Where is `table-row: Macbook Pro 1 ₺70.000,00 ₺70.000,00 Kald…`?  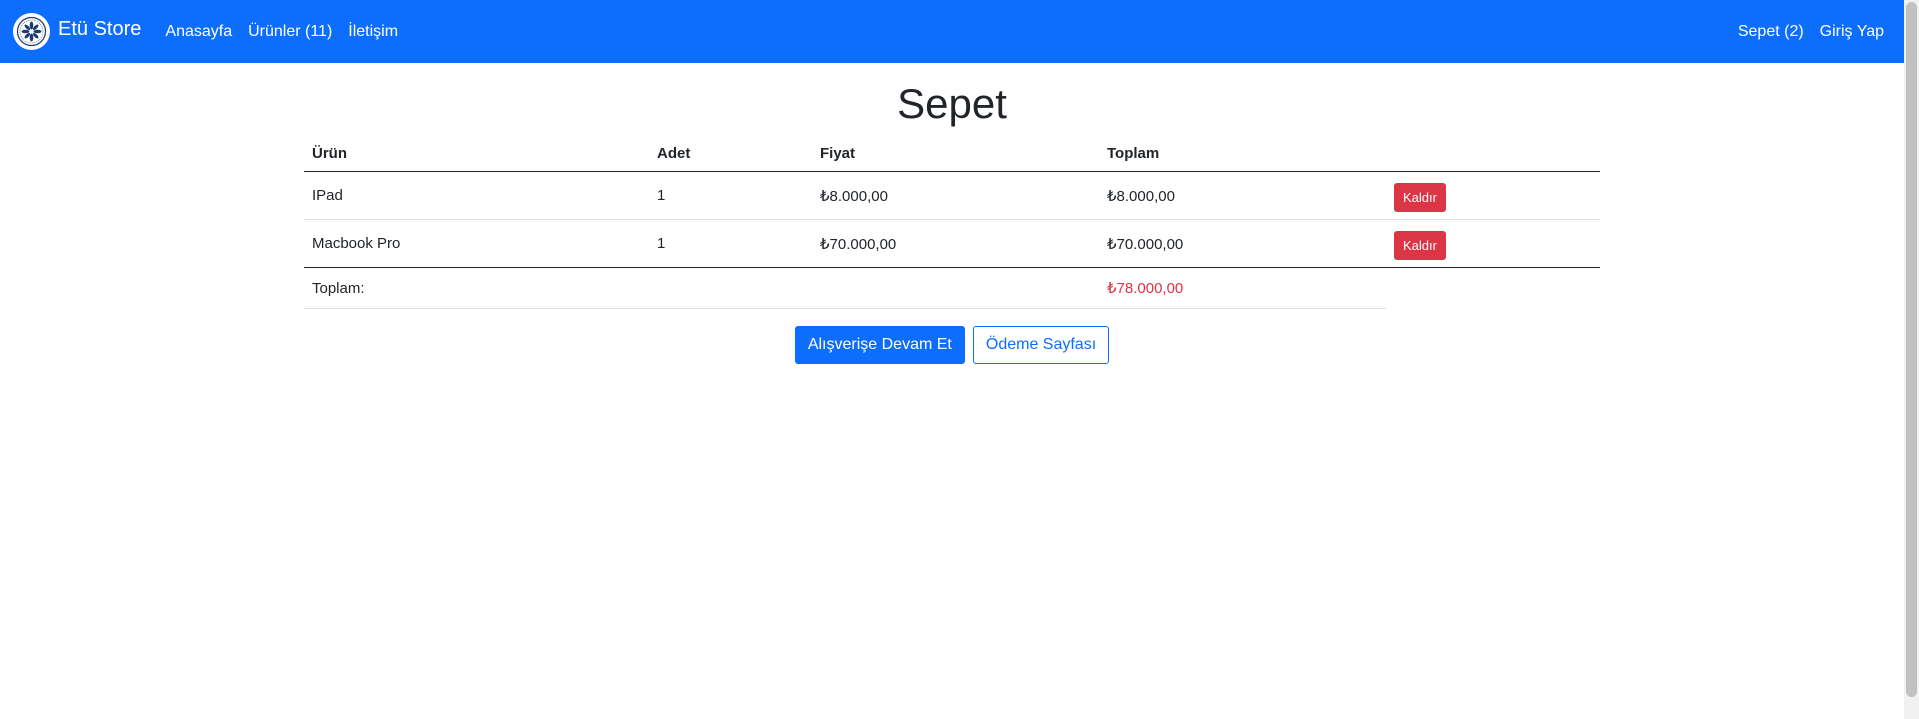
table-row: Macbook Pro 1 ₺70.000,00 ₺70.000,00 Kald… is located at coordinates (952, 243).